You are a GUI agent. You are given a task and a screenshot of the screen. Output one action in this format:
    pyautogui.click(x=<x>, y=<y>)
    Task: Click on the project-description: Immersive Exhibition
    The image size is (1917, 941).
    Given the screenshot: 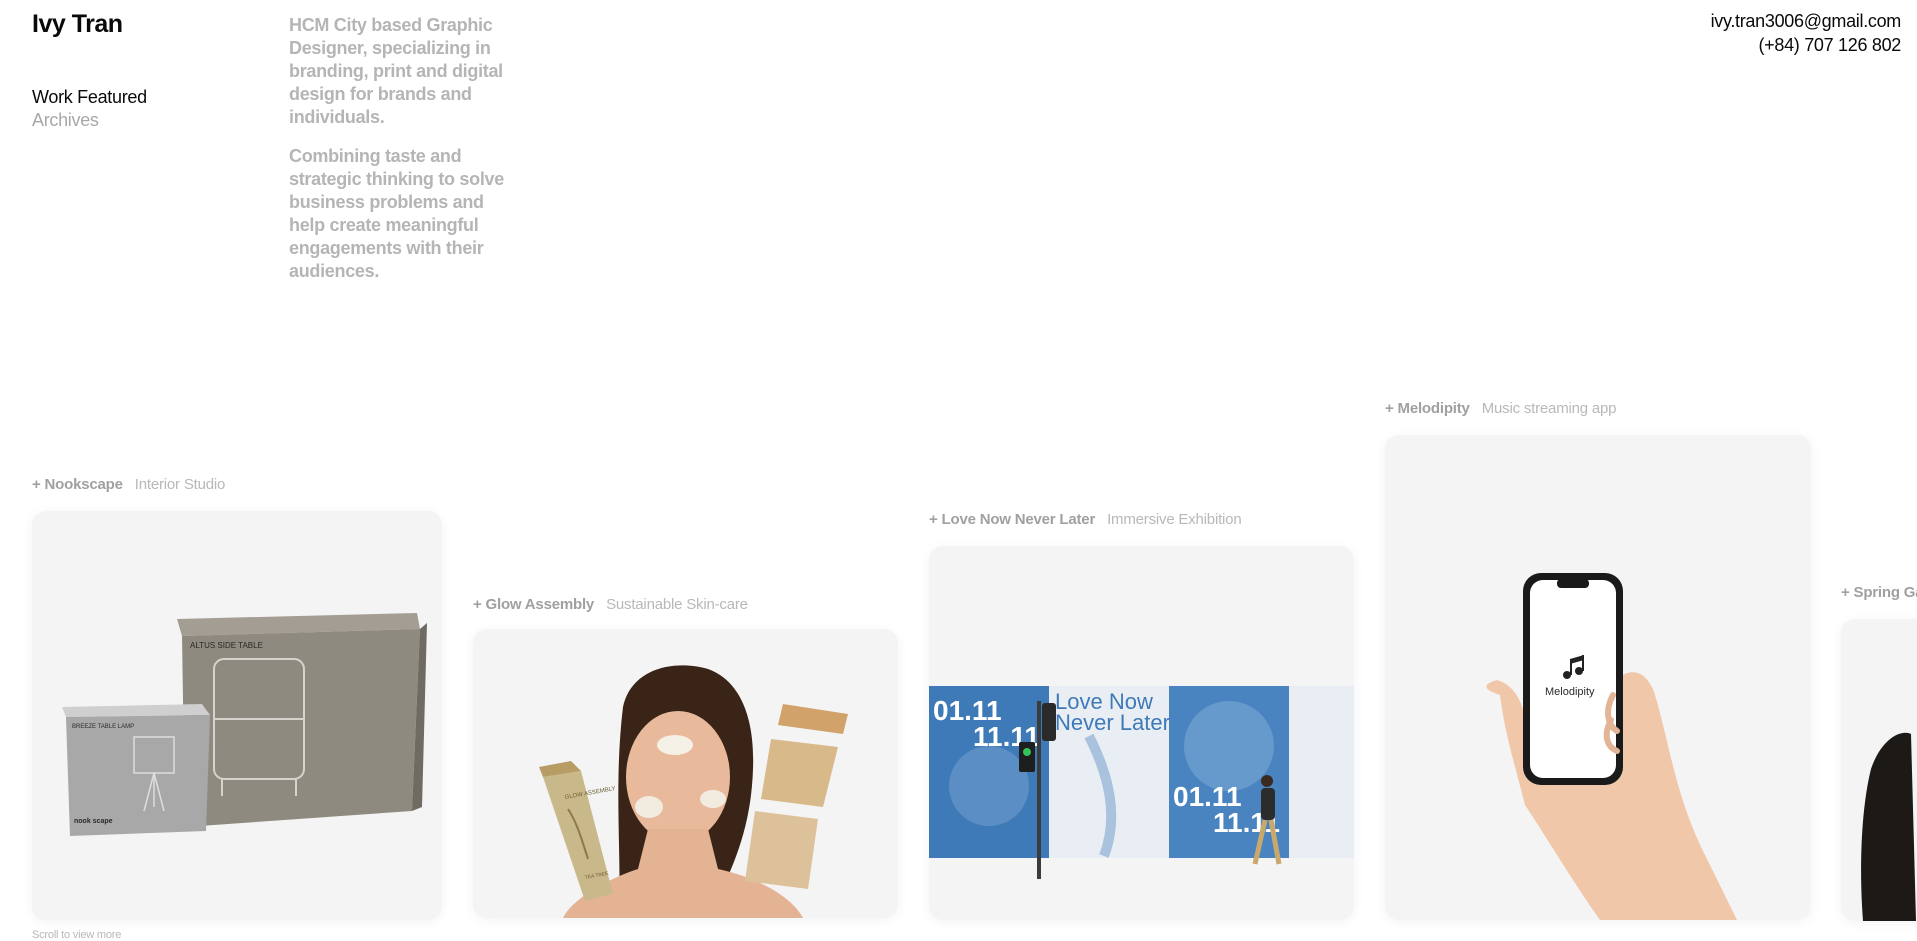 What is the action you would take?
    pyautogui.click(x=1174, y=519)
    